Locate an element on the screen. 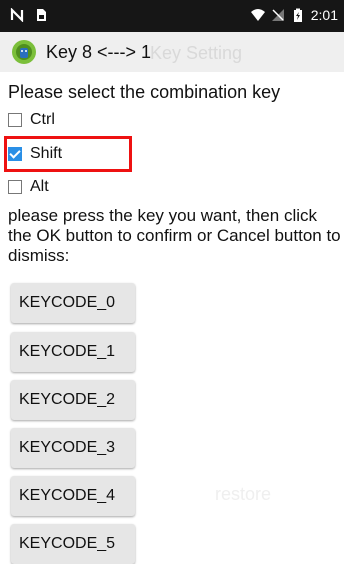 The image size is (344, 564). no-signal-icon is located at coordinates (277, 15).